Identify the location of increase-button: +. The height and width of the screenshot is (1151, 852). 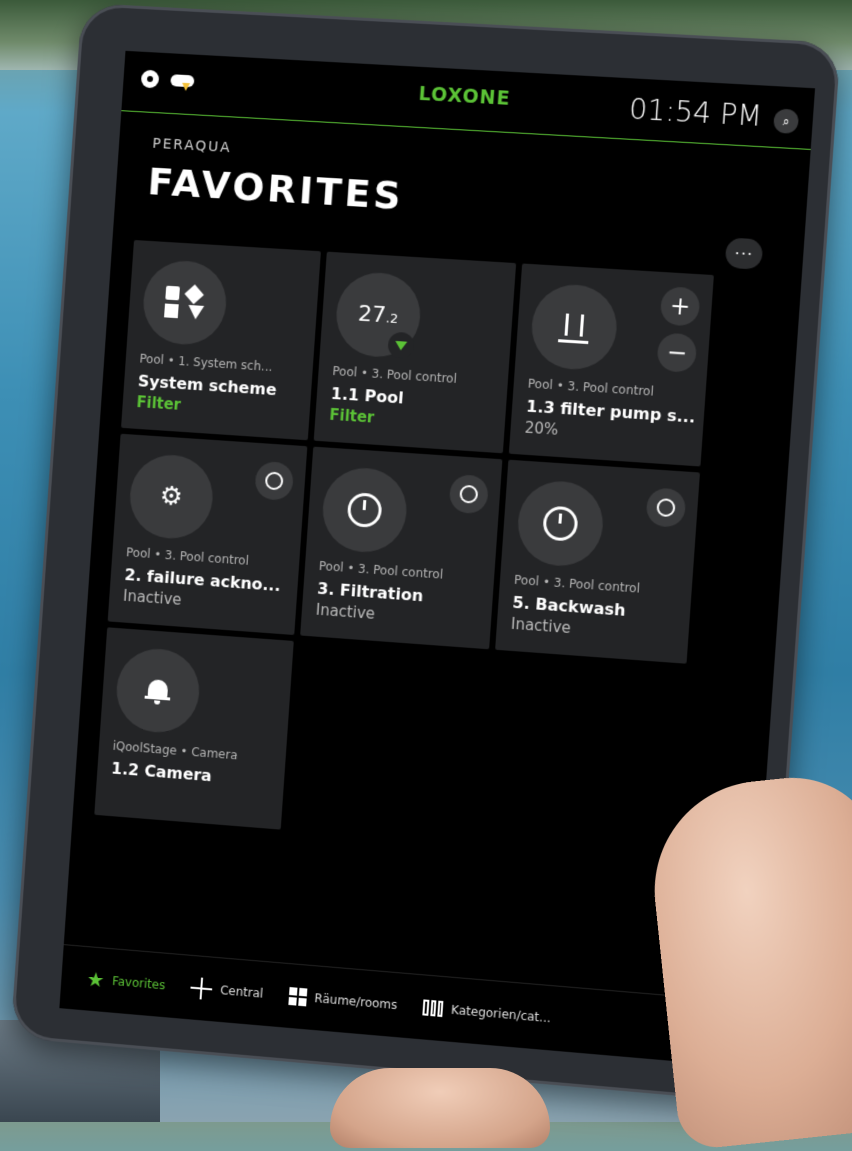
(680, 306).